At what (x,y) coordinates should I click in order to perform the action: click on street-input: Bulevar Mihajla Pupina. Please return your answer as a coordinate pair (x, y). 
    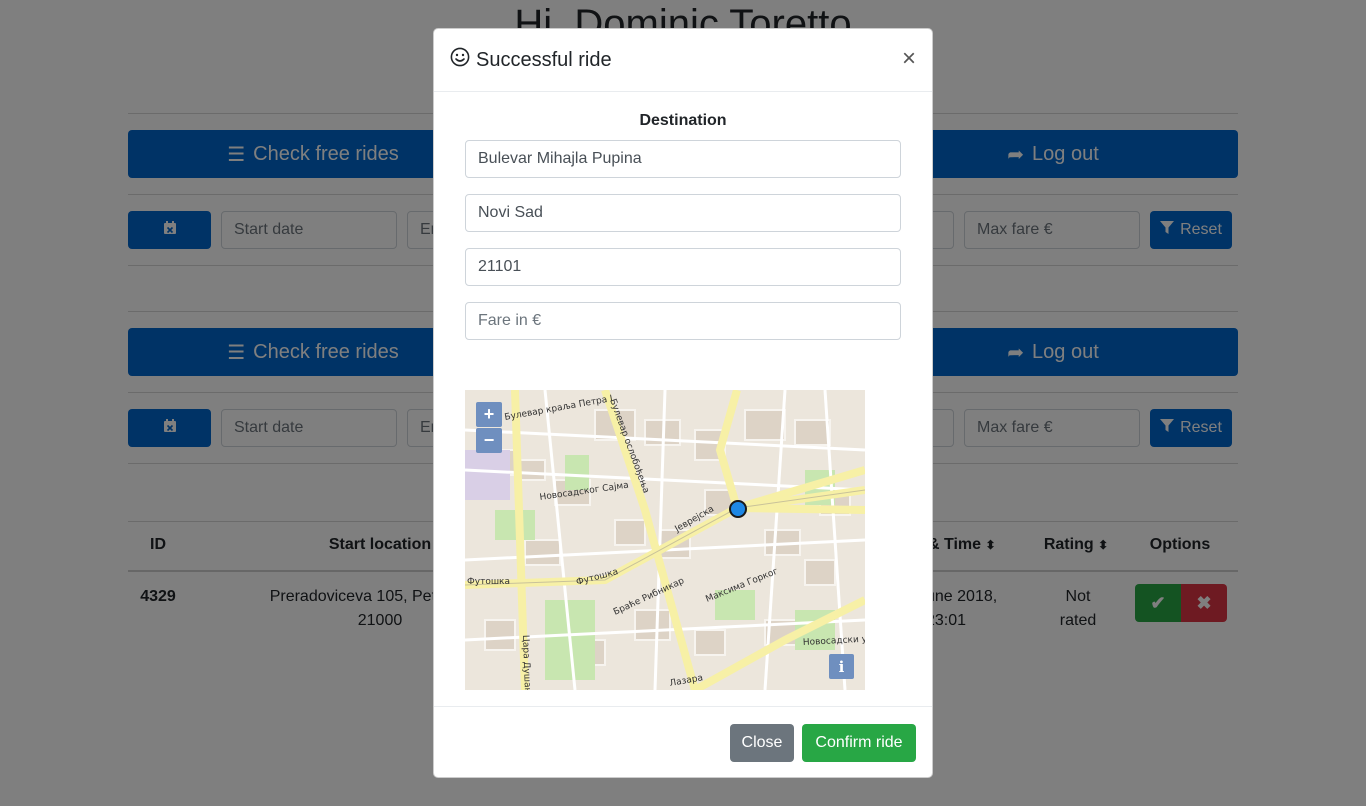
    Looking at the image, I should click on (683, 159).